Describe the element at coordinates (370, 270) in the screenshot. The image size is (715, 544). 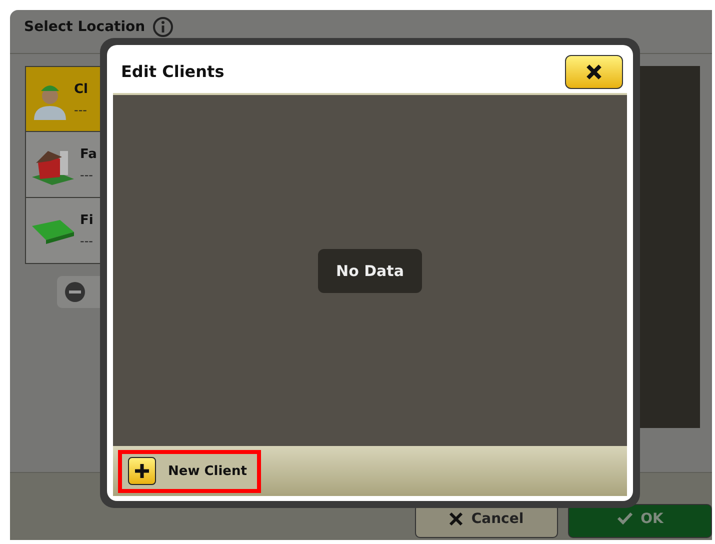
I see `no-data-message: No Data` at that location.